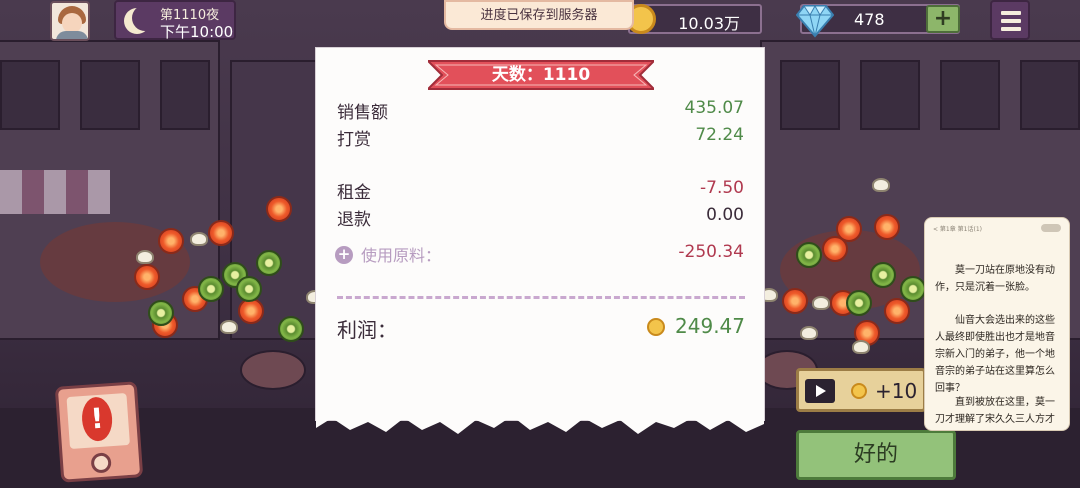 The image size is (1080, 488). I want to click on player-avatar, so click(70, 21).